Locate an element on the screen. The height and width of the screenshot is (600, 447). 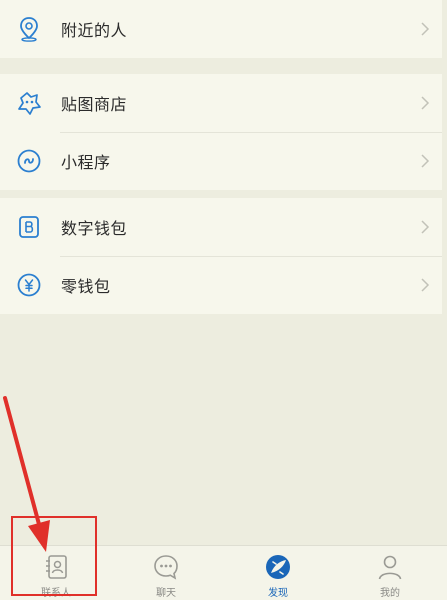
menu-group-nearby: 附近的人 is located at coordinates (221, 29).